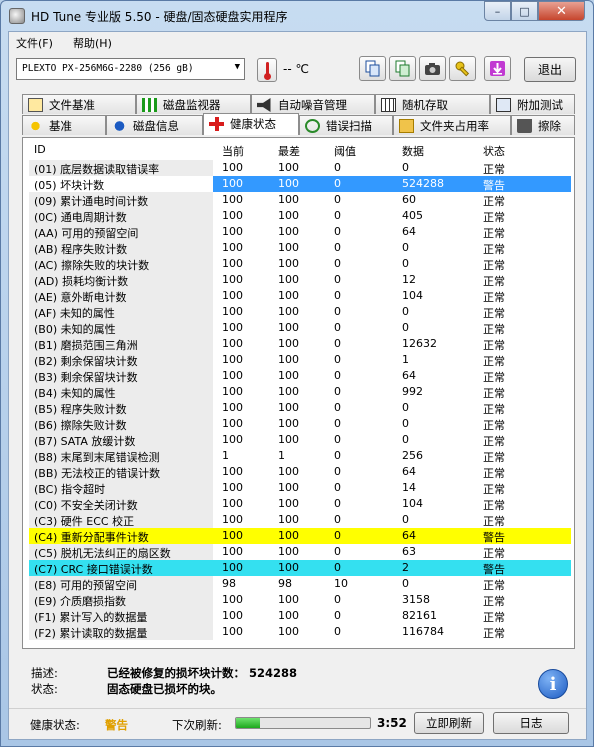 The width and height of the screenshot is (594, 747). I want to click on grid-icon, so click(388, 105).